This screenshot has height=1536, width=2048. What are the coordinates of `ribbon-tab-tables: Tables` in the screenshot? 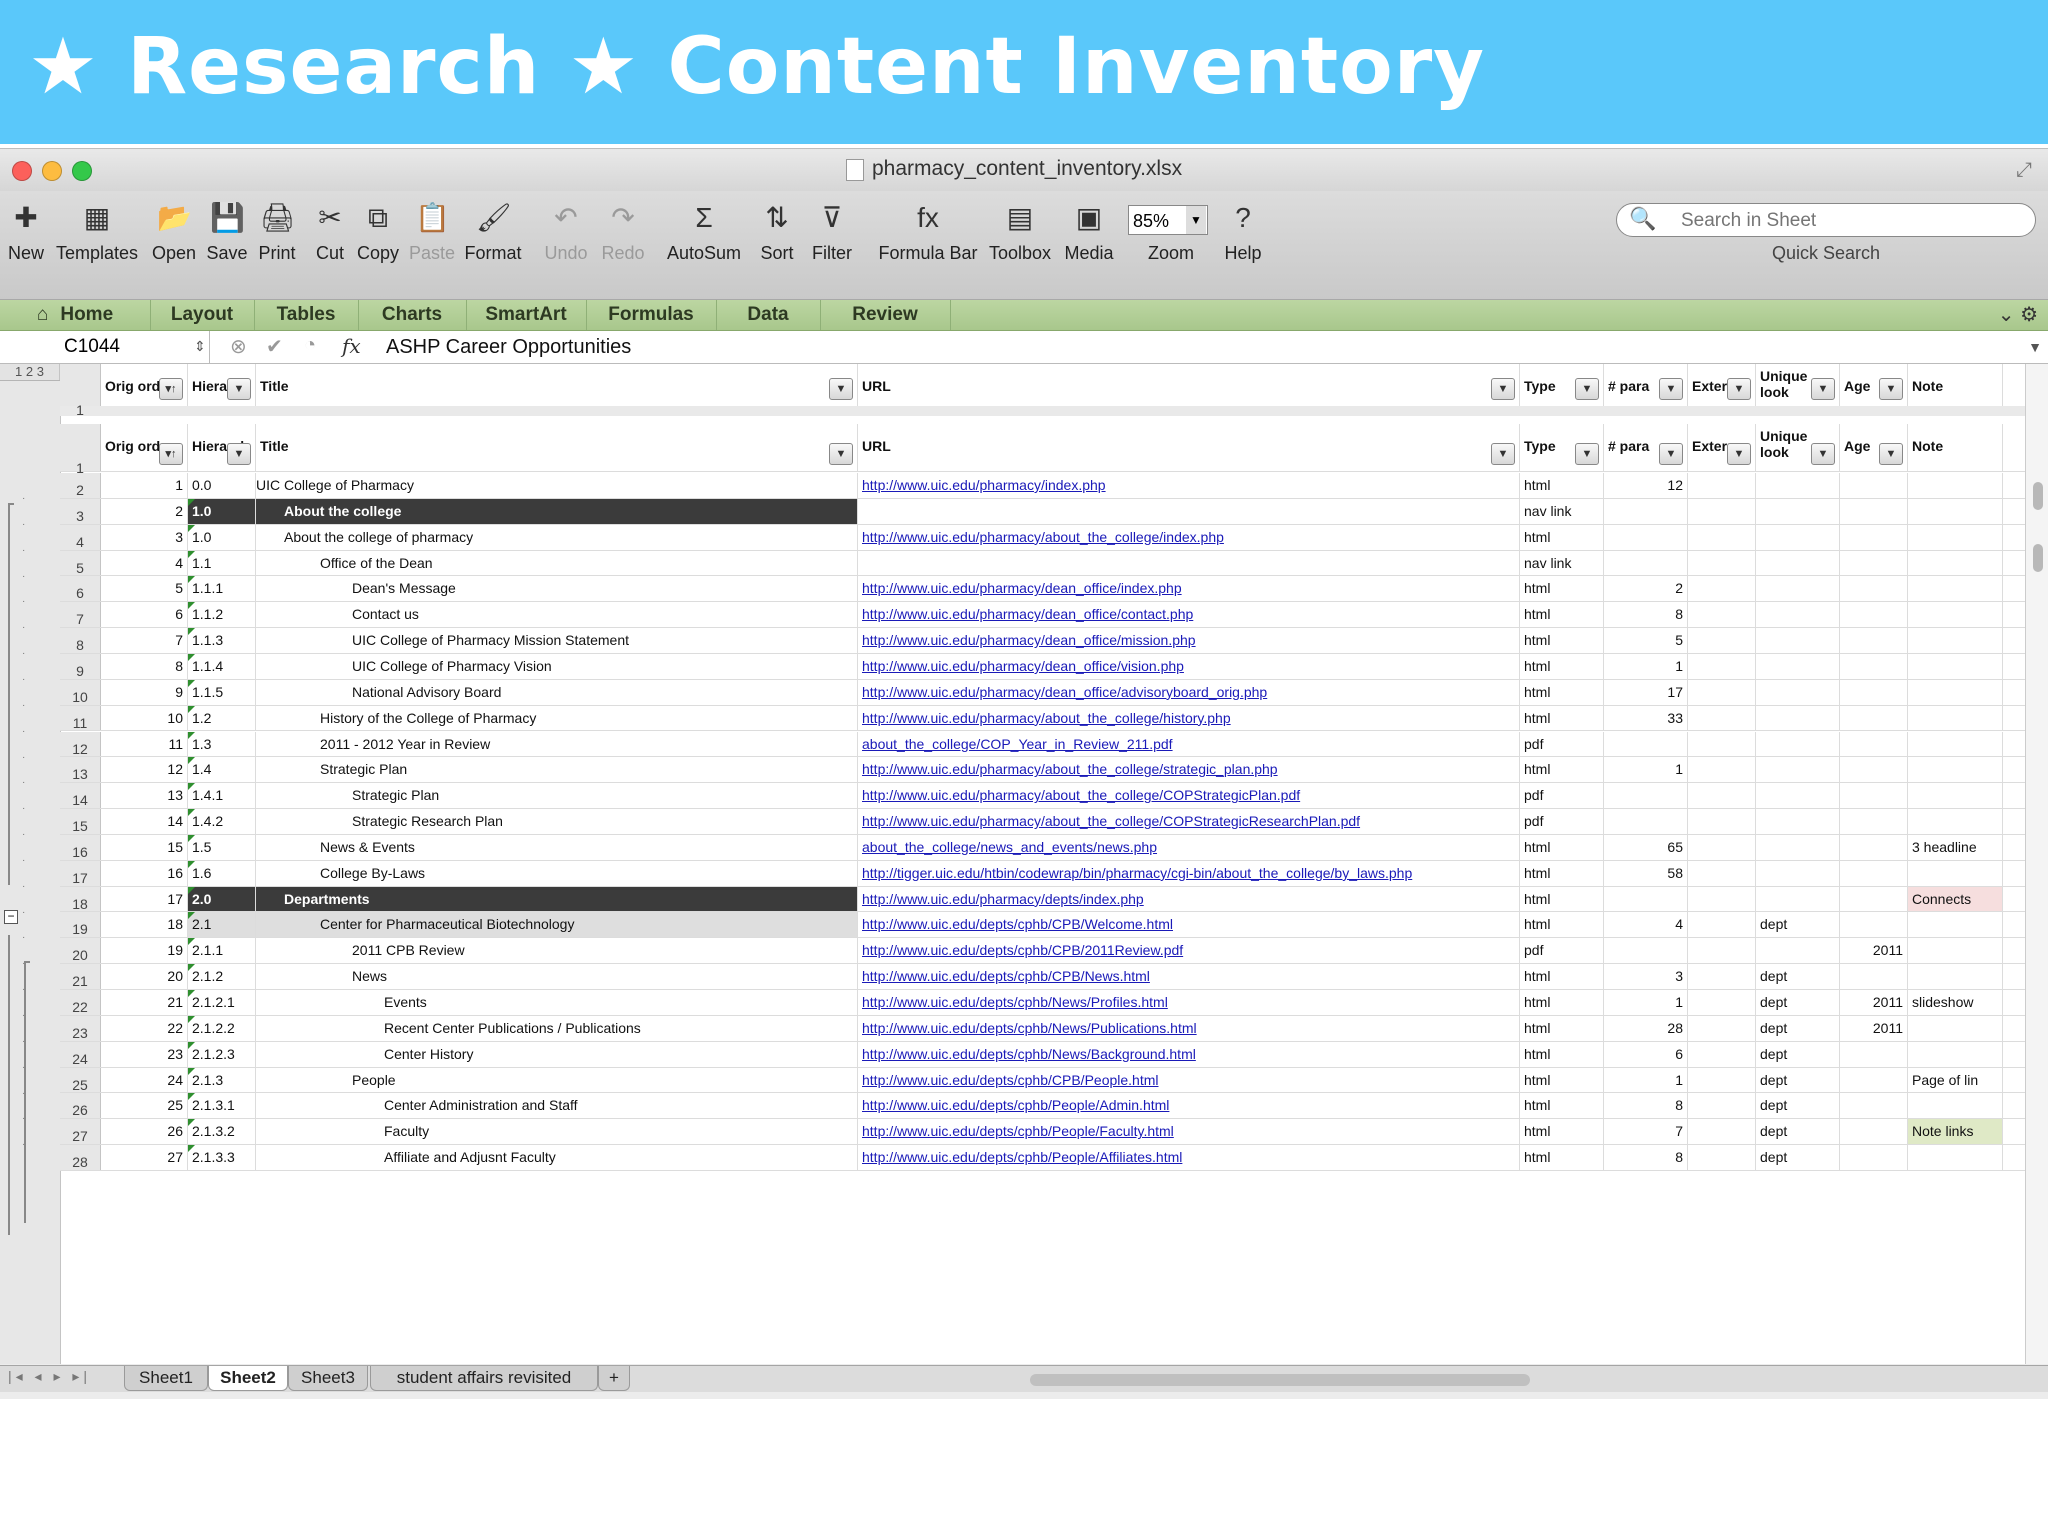 It's located at (306, 315).